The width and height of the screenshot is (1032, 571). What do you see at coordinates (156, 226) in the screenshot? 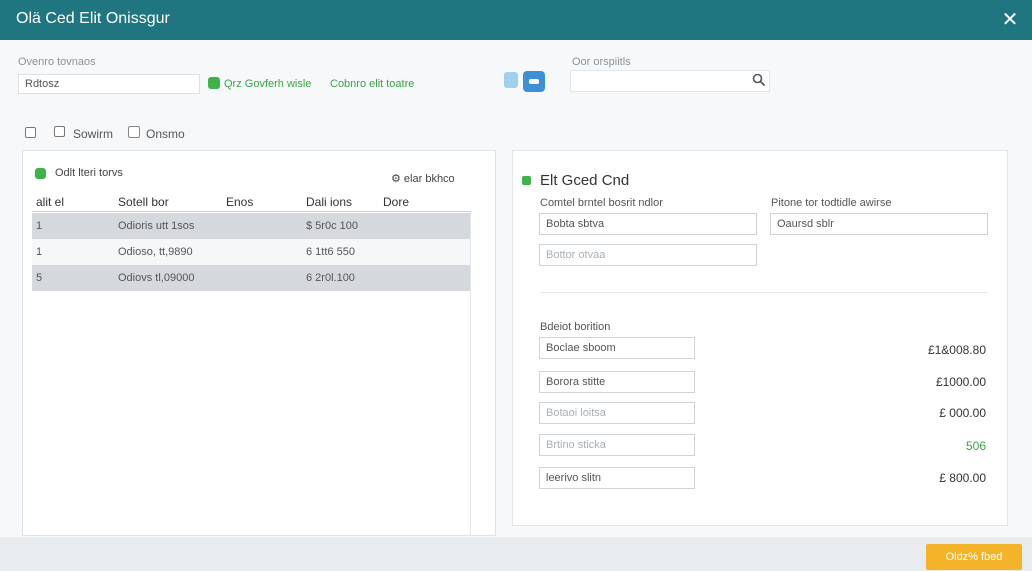
I see `cell-name: Odioris utt 1sos` at bounding box center [156, 226].